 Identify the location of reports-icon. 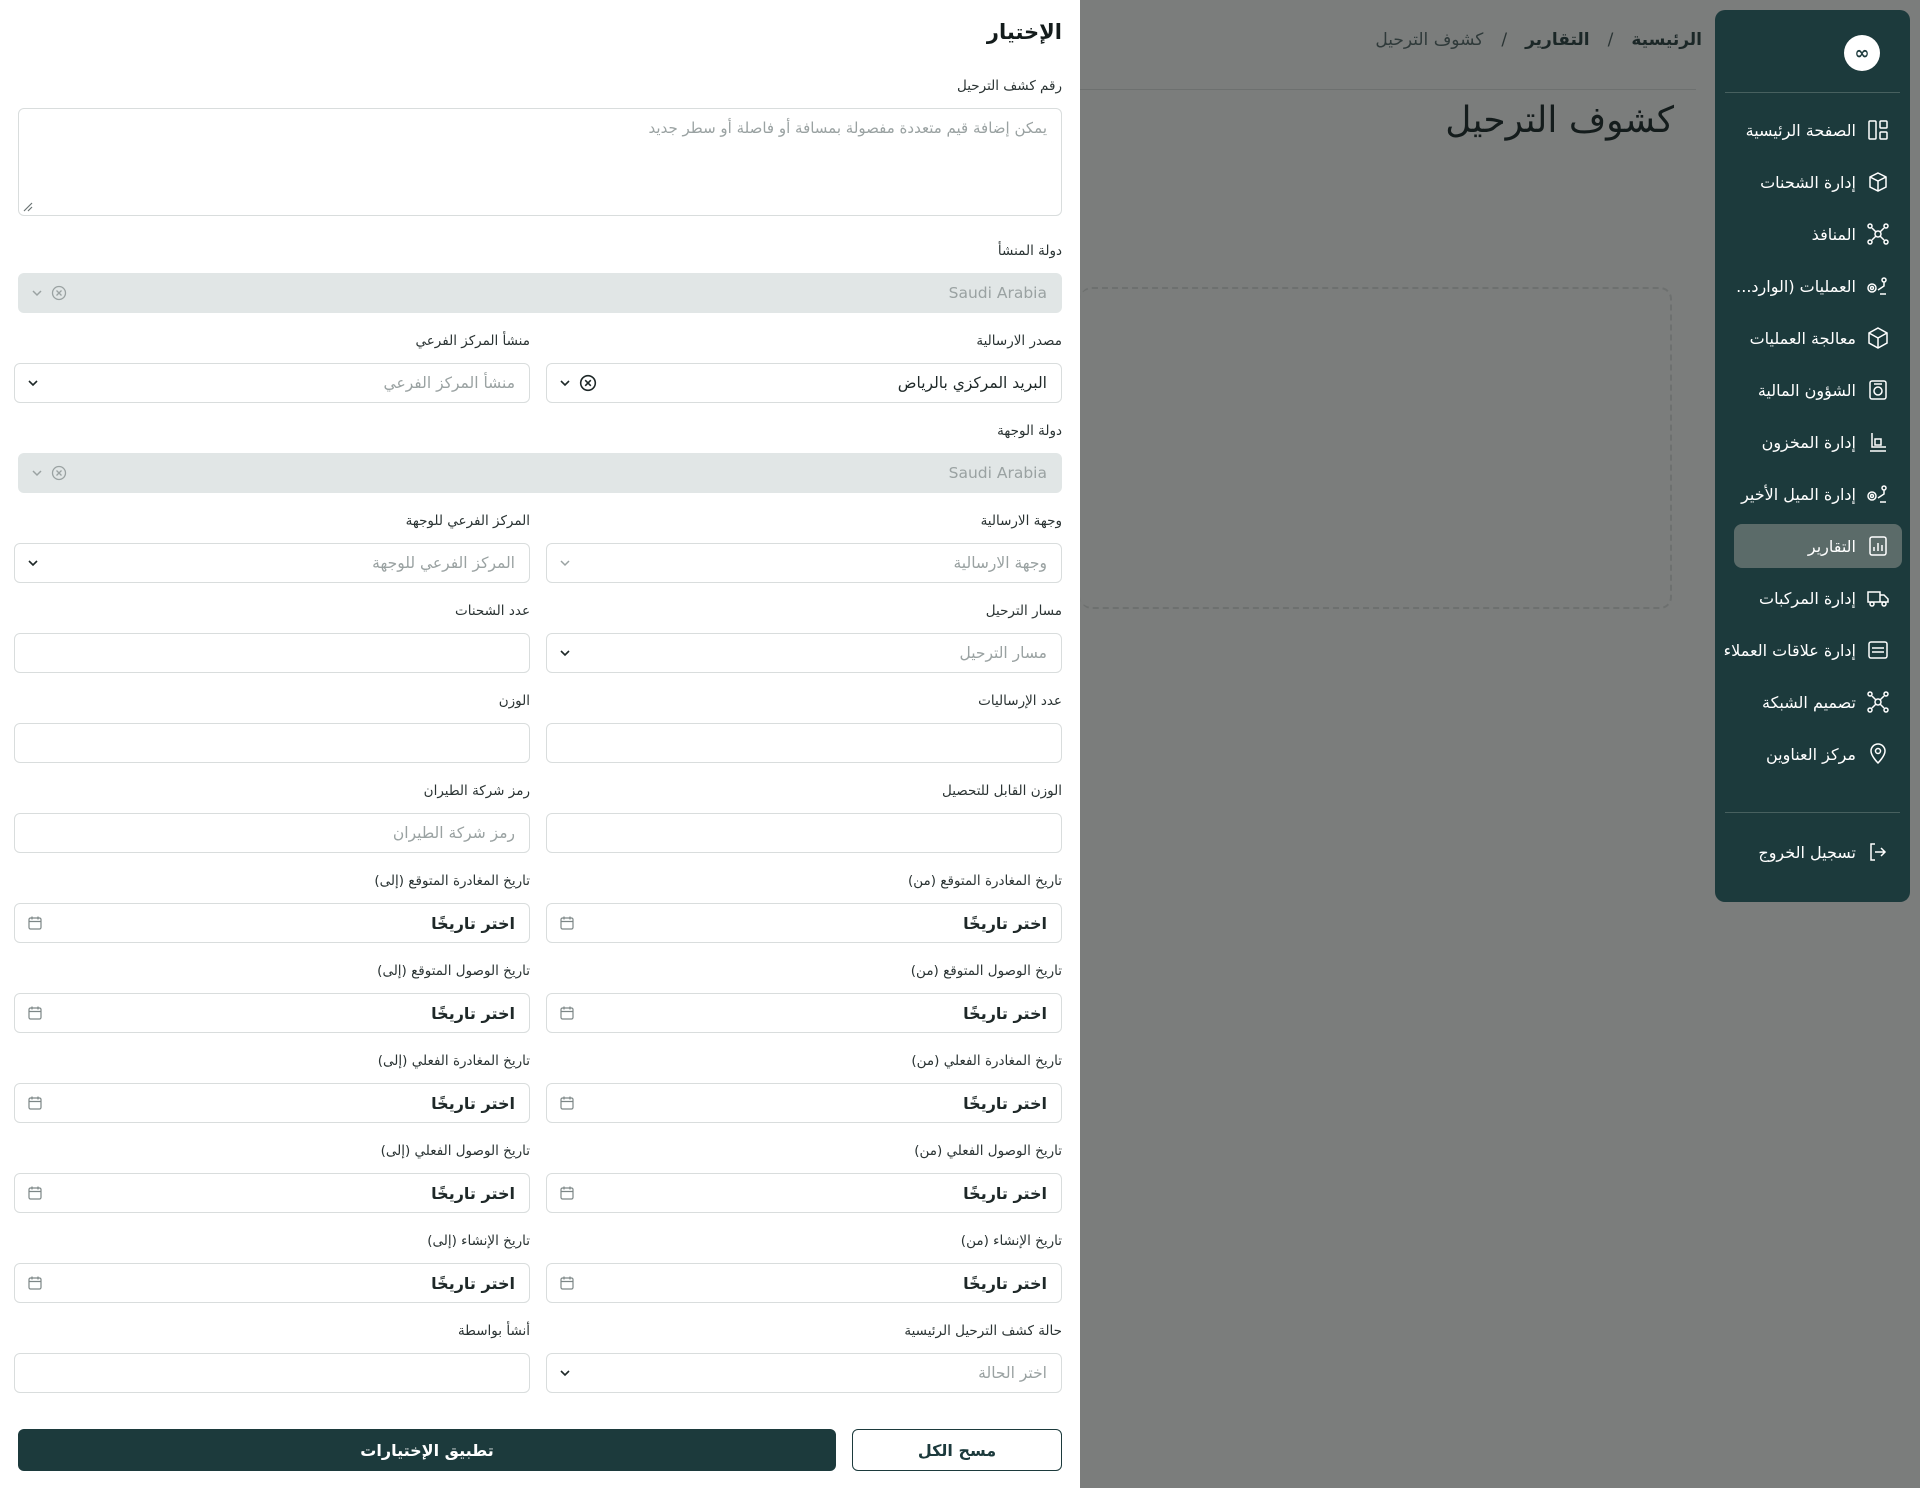
(1878, 546).